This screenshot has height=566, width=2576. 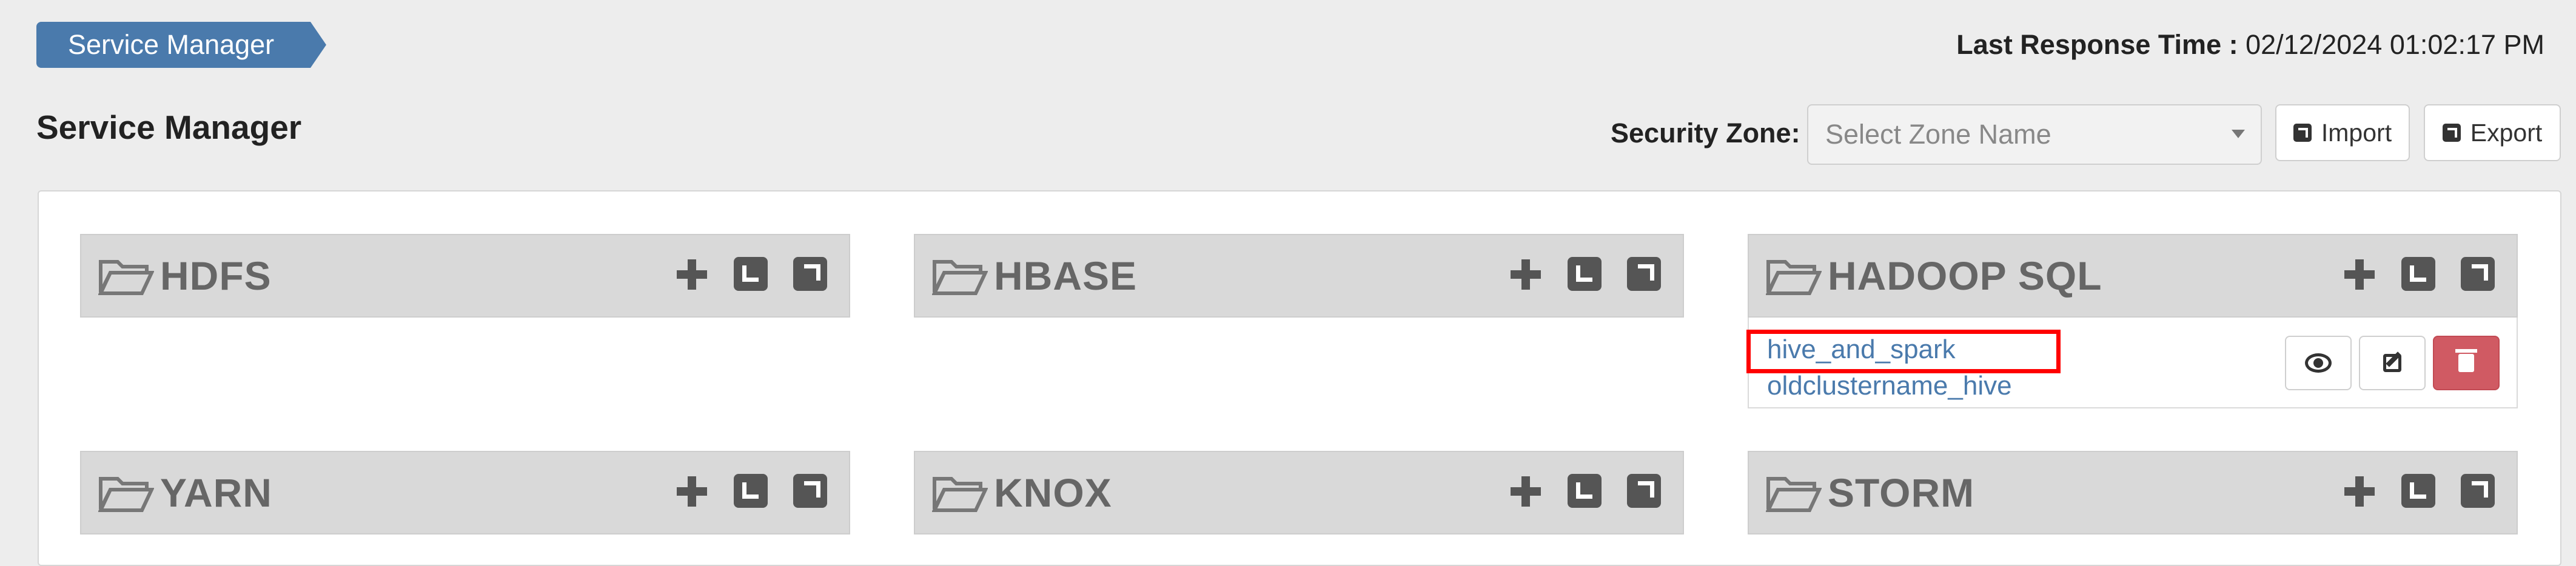 I want to click on breadcrumb: Service Manager, so click(x=182, y=45).